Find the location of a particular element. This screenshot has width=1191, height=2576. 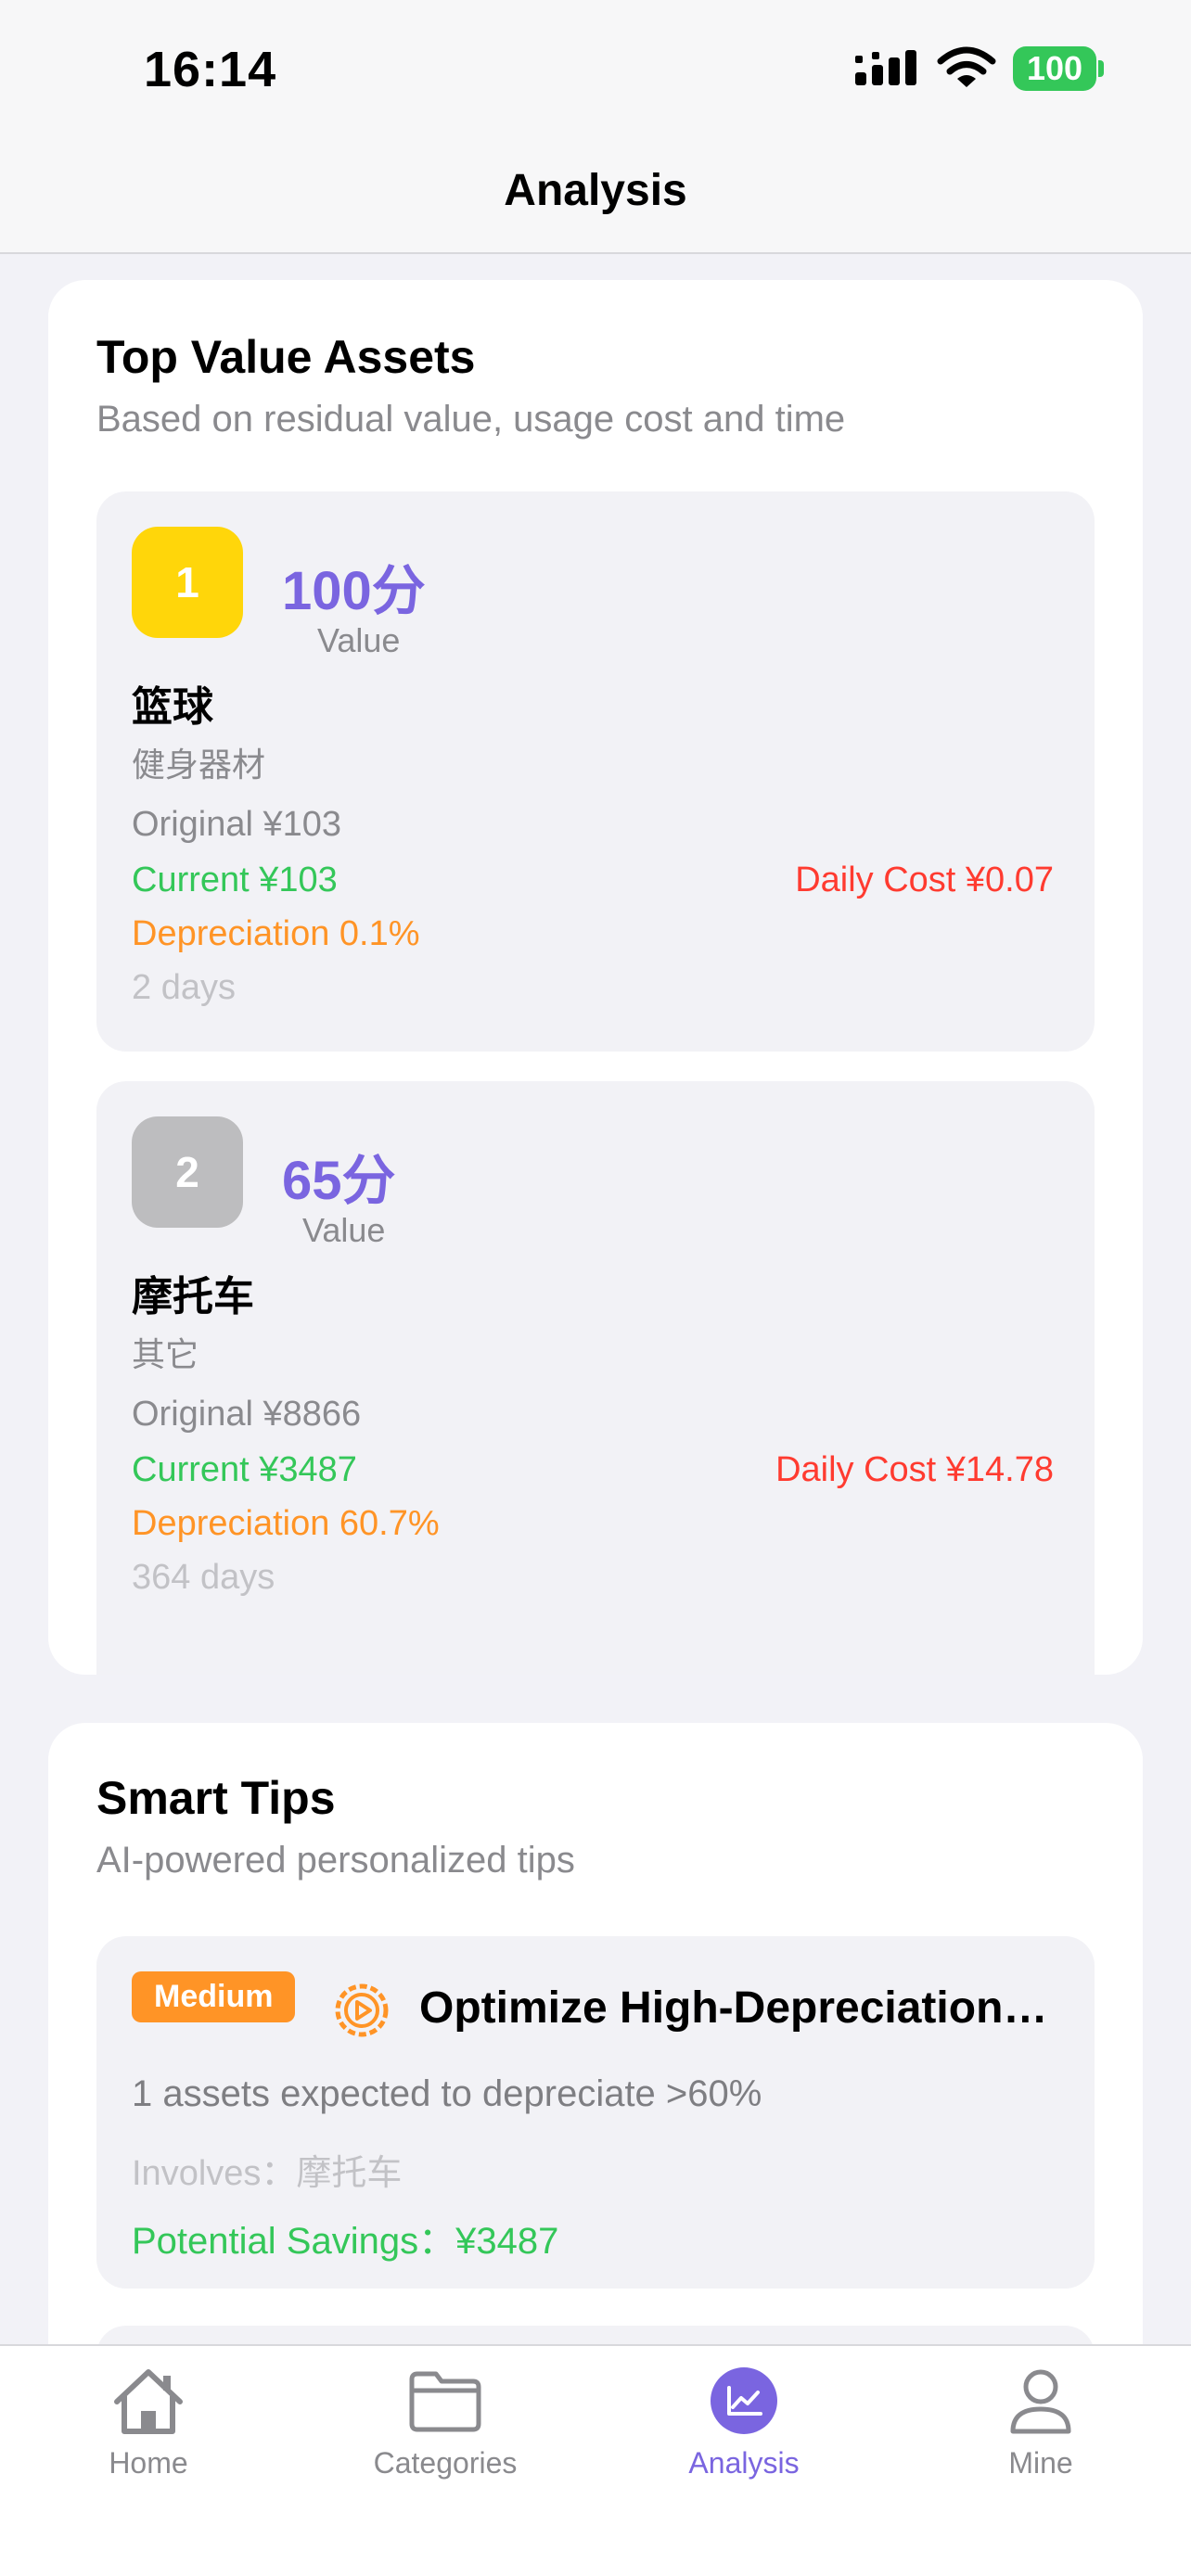

tab-label: Home is located at coordinates (148, 2463).